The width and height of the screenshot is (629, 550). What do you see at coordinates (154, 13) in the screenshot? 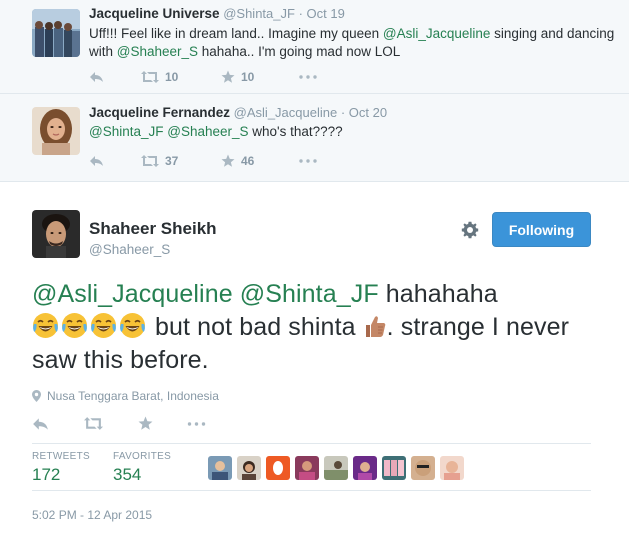
I see `fullname: Jacqueline Universe` at bounding box center [154, 13].